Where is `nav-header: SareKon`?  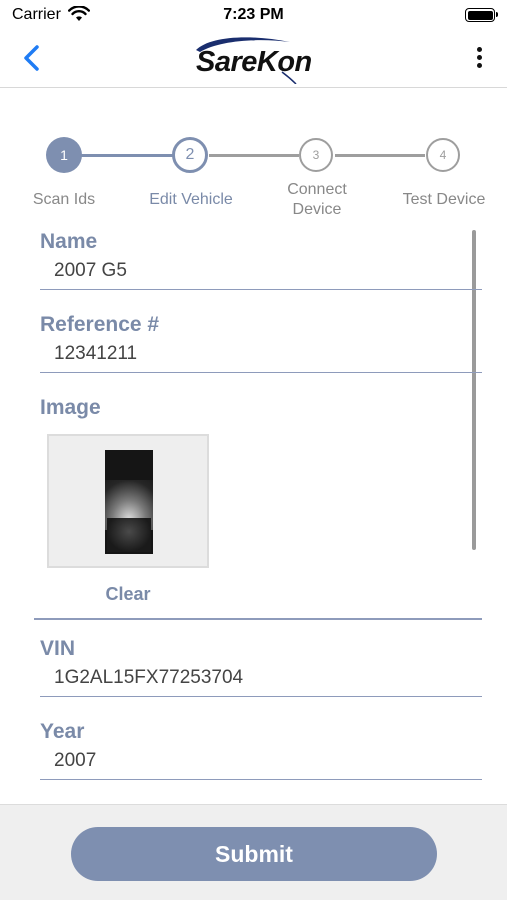
nav-header: SareKon is located at coordinates (253, 59).